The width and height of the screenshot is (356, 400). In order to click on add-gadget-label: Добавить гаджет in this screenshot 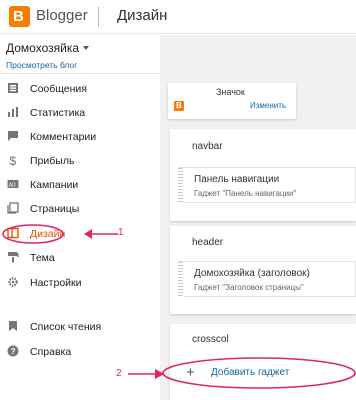, I will do `click(250, 372)`.